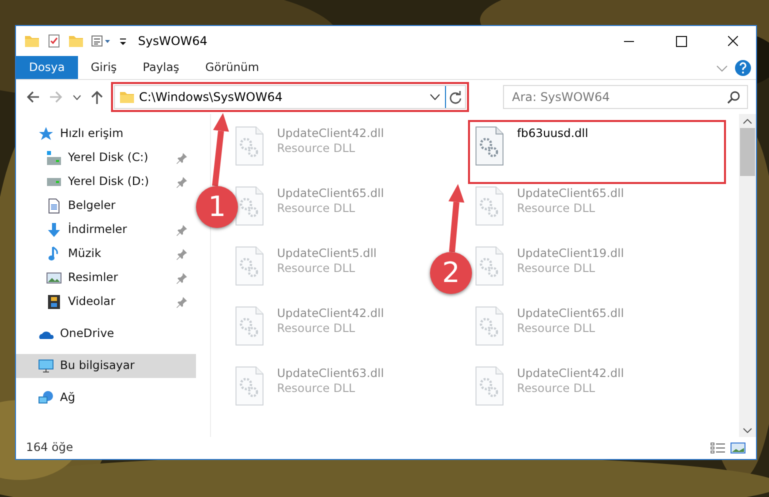 The image size is (769, 497). What do you see at coordinates (106, 366) in the screenshot?
I see `sidebar-item: Bu bilgisayar` at bounding box center [106, 366].